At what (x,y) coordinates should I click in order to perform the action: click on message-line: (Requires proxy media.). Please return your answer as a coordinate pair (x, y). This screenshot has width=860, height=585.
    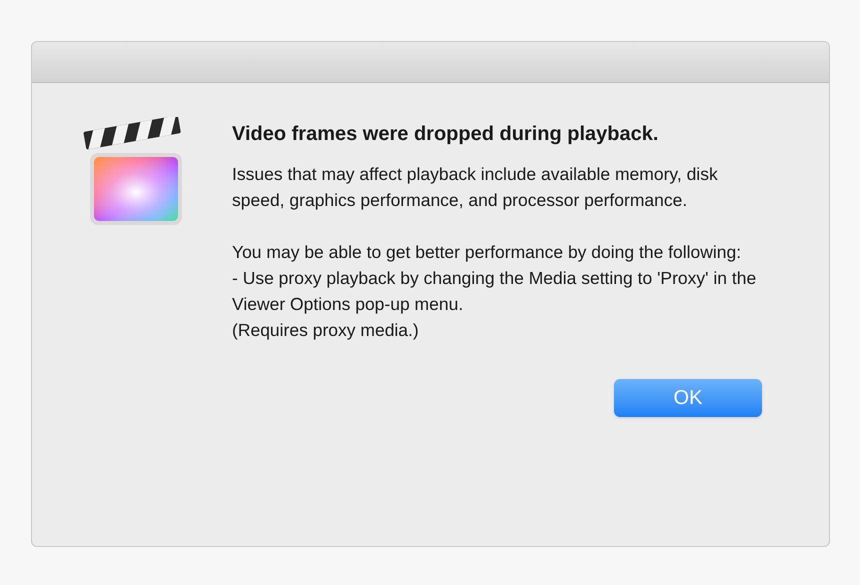
    Looking at the image, I should click on (326, 330).